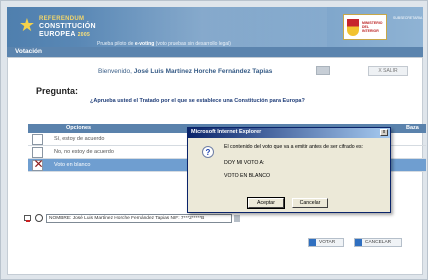 Image resolution: width=428 pixels, height=280 pixels. What do you see at coordinates (226, 132) in the screenshot?
I see `dialog-title: Microsoft Internet Explorer` at bounding box center [226, 132].